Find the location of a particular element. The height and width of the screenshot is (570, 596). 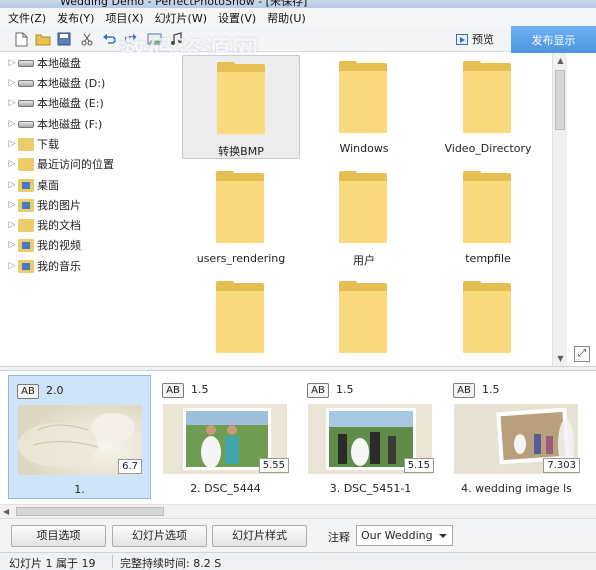

tree-item-disk-d: ▷ 本地磁盘 (D:) is located at coordinates (56, 83).